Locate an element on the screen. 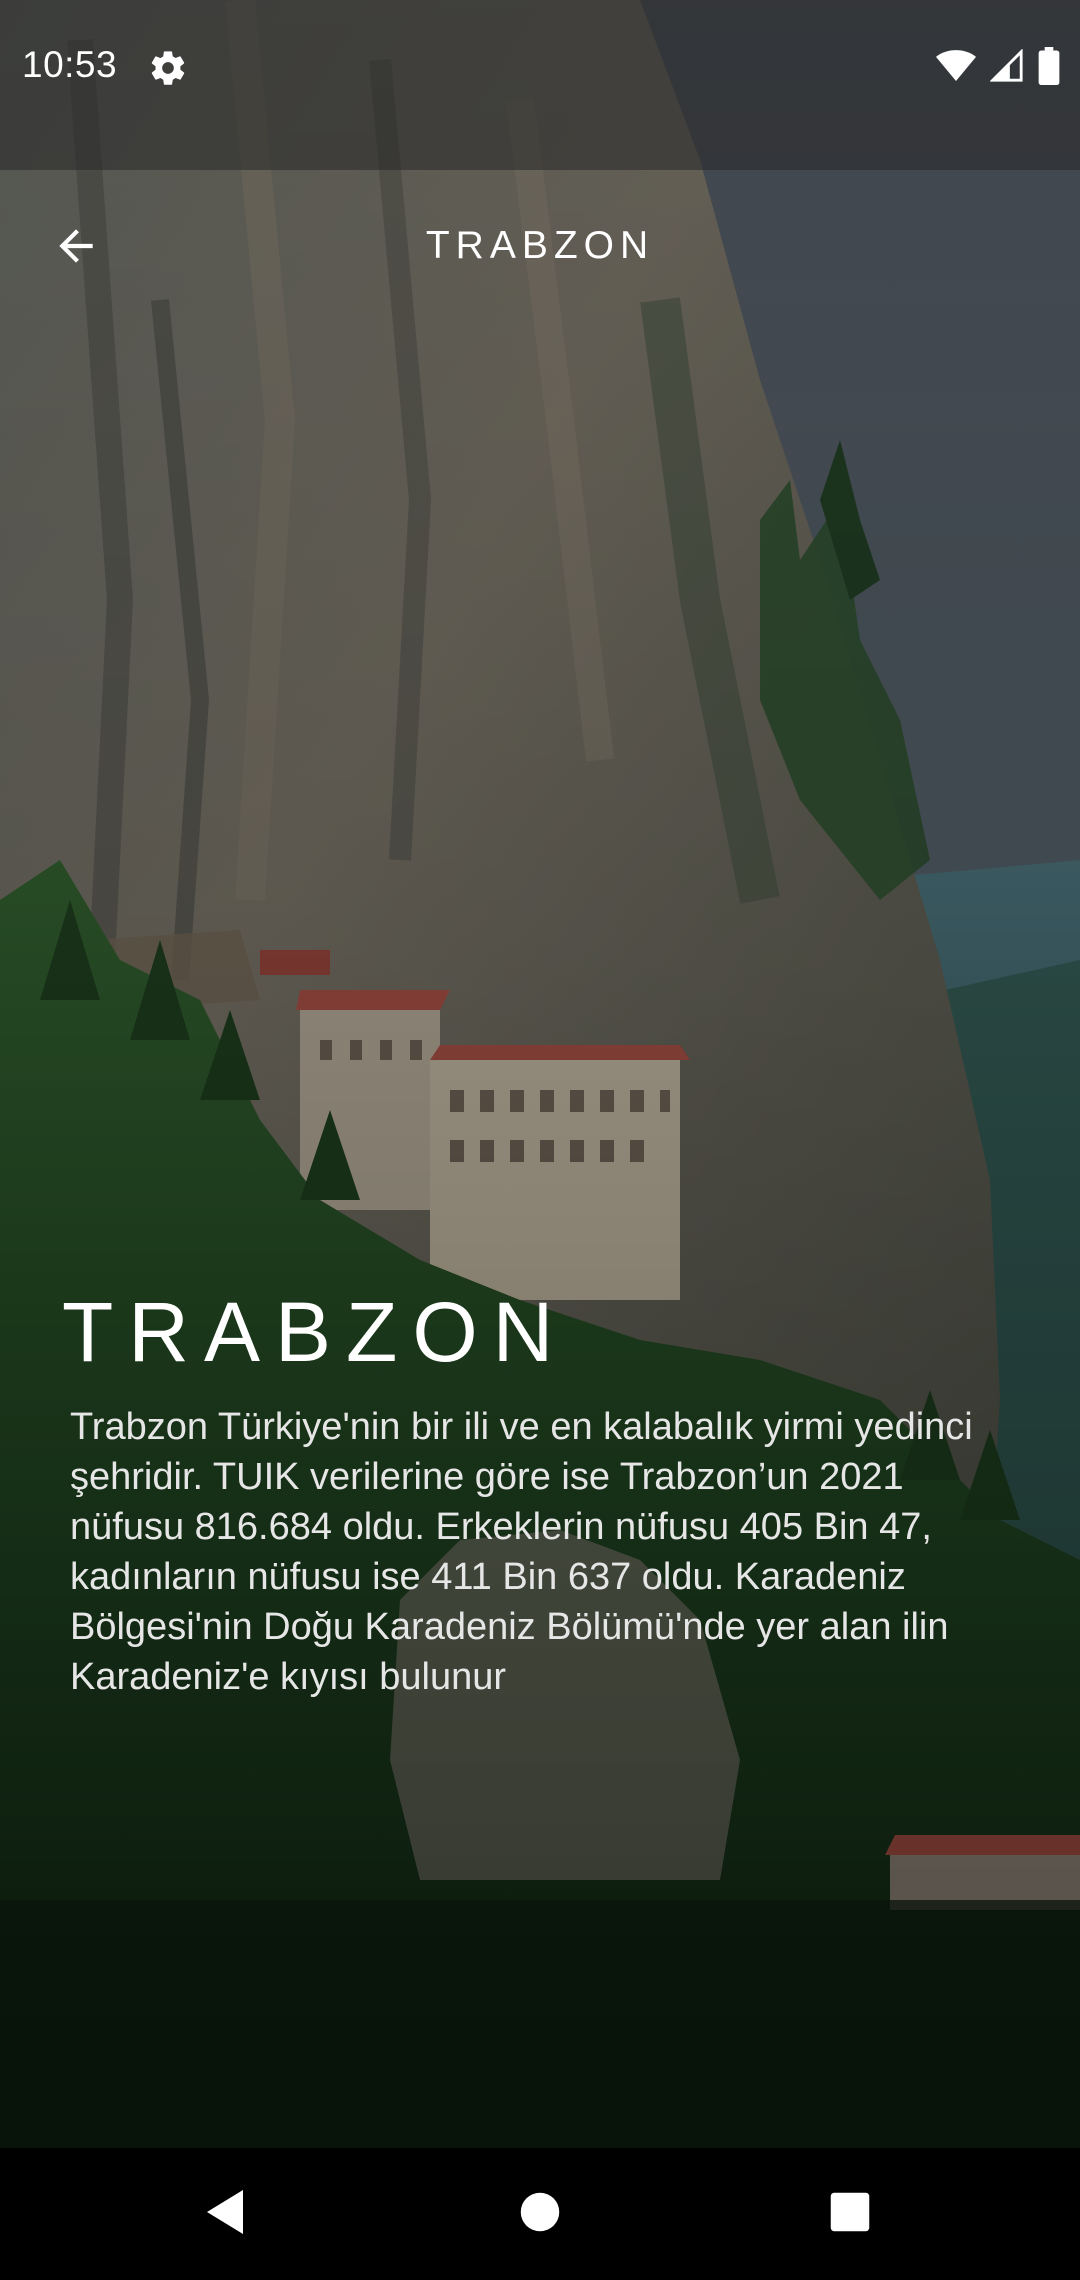  navigation-bar is located at coordinates (540, 2214).